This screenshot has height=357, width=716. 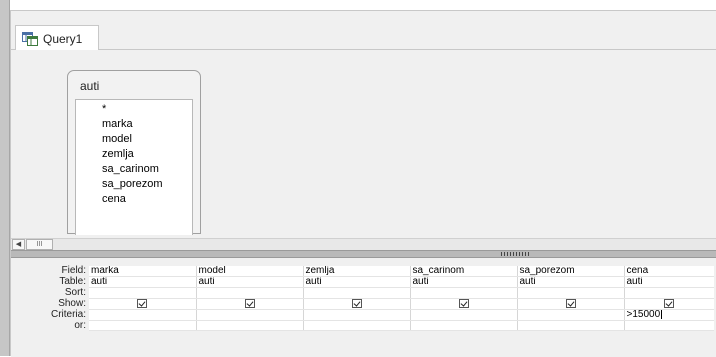 What do you see at coordinates (250, 271) in the screenshot?
I see `grid-cell-field: model` at bounding box center [250, 271].